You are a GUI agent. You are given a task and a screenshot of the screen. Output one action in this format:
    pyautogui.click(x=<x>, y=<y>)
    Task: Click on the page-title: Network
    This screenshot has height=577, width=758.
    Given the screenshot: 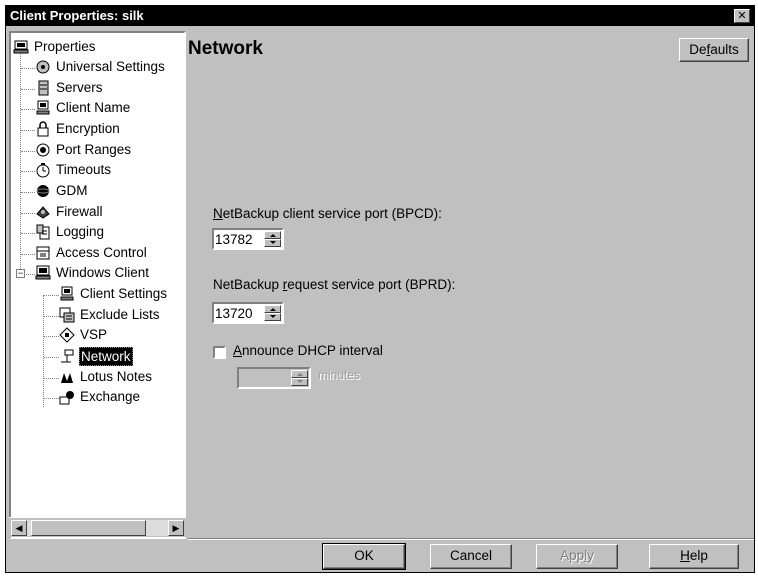 What is the action you would take?
    pyautogui.click(x=225, y=48)
    